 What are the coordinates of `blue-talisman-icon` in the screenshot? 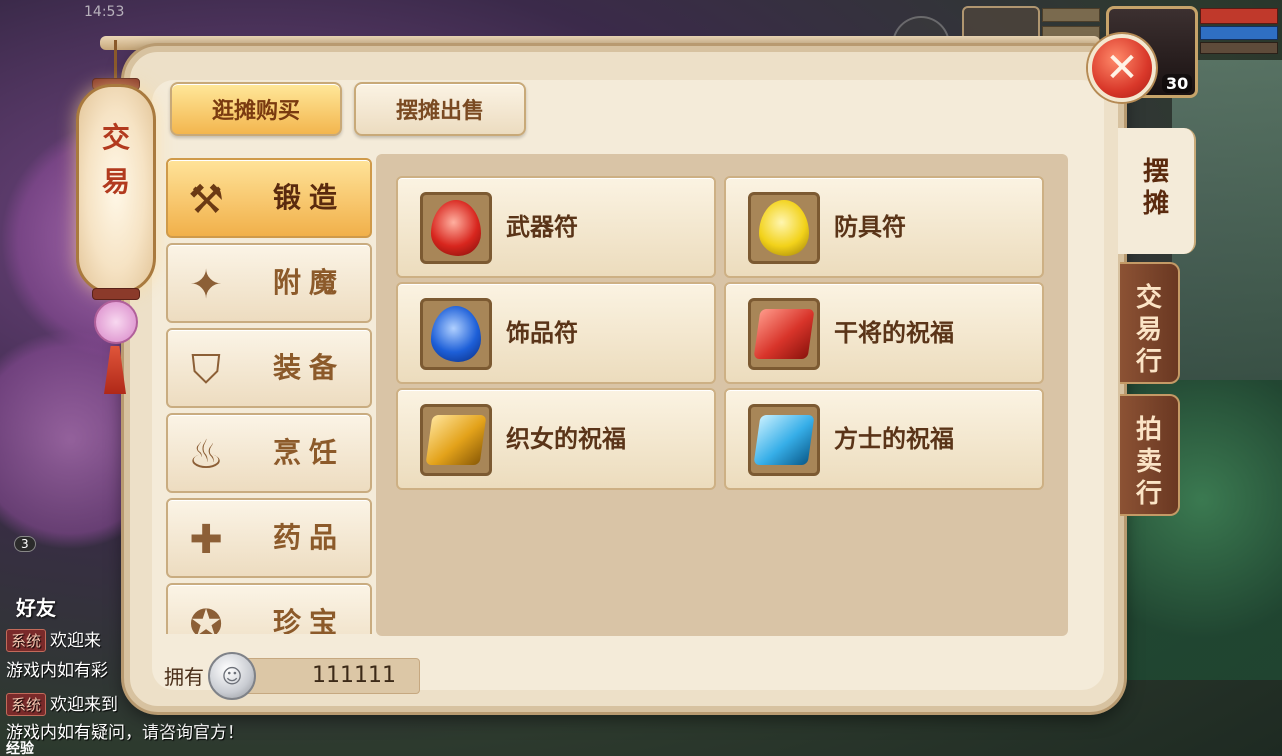 It's located at (456, 334).